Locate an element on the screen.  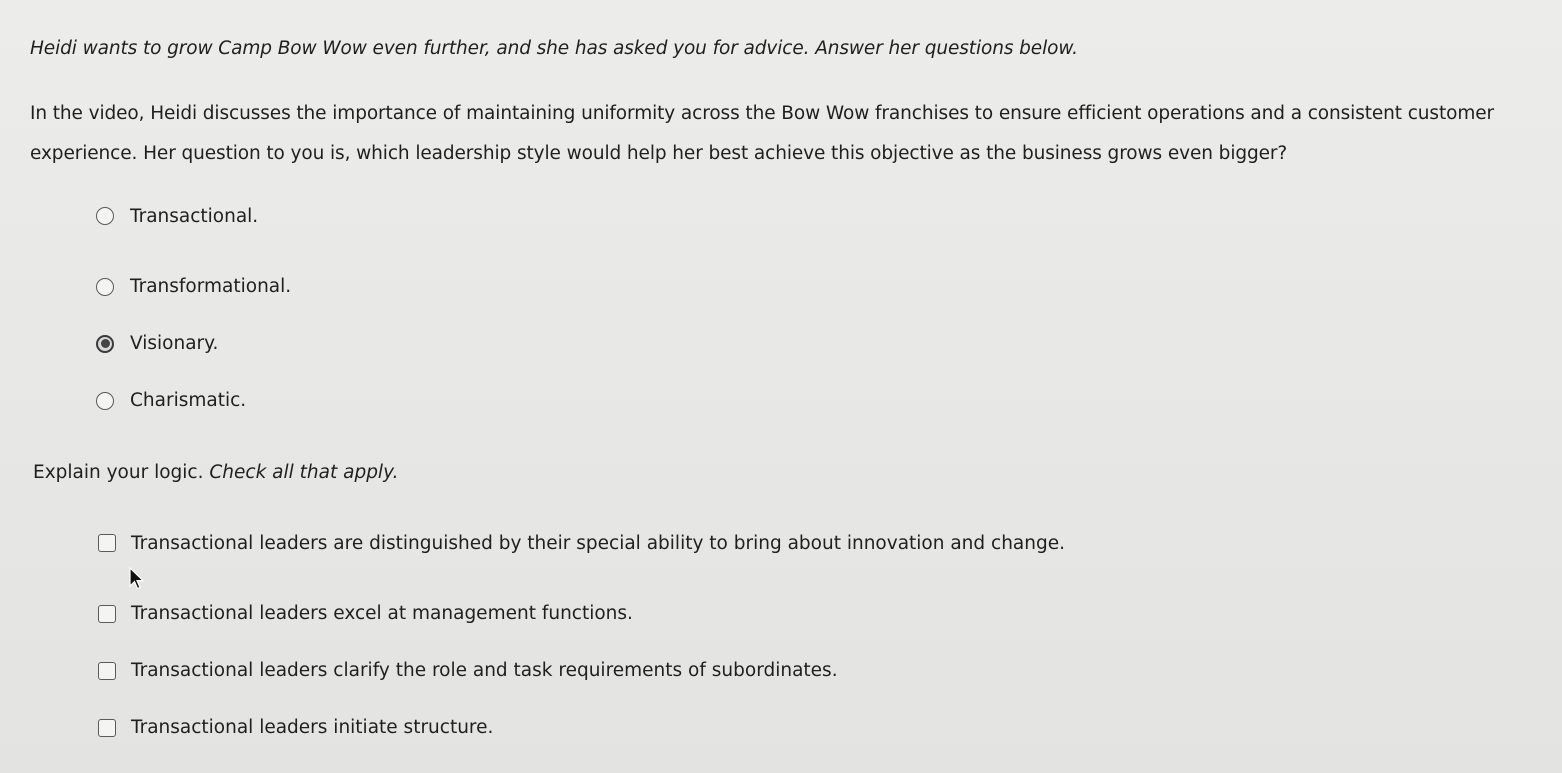
option-charismatic: Charismatic. is located at coordinates (193, 400).